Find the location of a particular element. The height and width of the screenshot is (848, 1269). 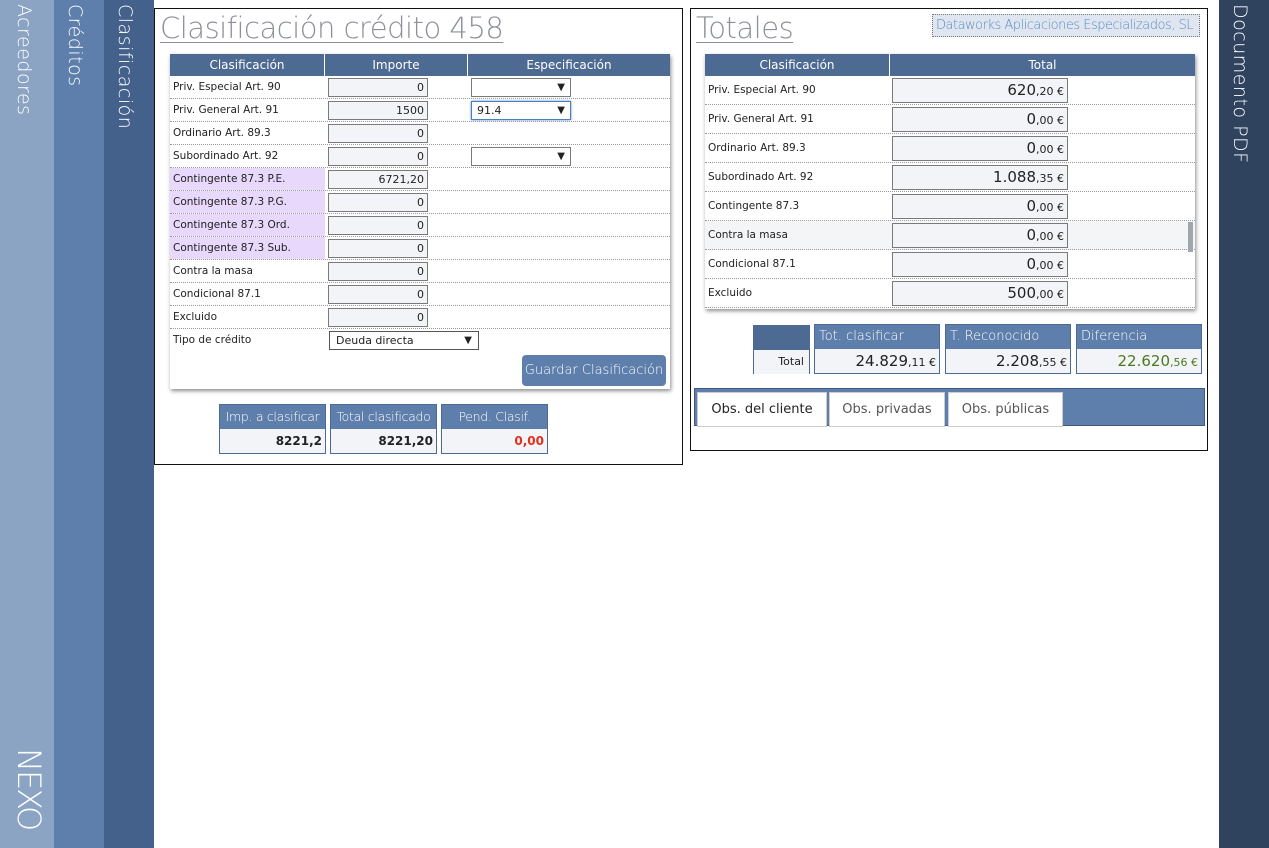

summary-label: Diferencia is located at coordinates (1139, 337).